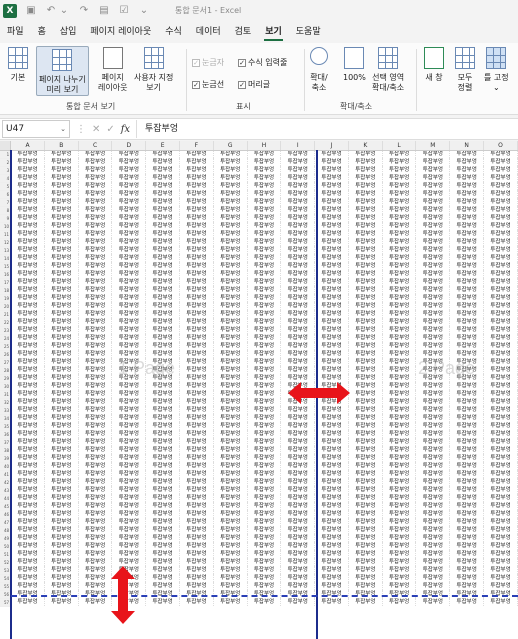  What do you see at coordinates (63, 129) in the screenshot?
I see `name-box-dropdown-icon: ⌄` at bounding box center [63, 129].